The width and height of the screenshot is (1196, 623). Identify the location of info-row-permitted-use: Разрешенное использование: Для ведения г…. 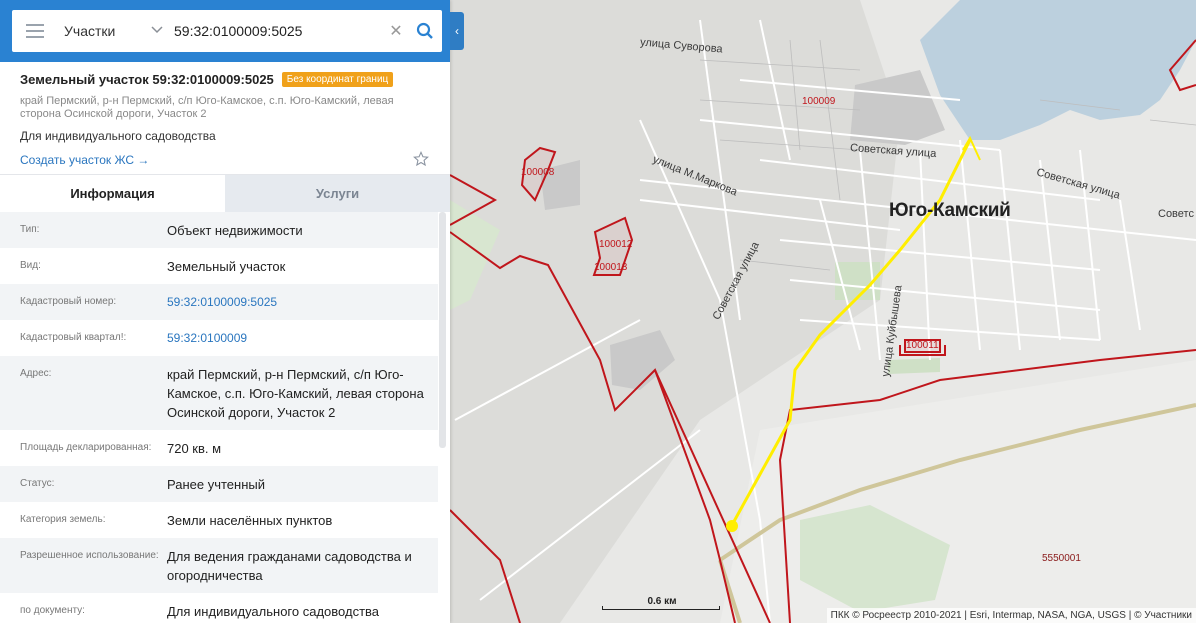
(219, 565).